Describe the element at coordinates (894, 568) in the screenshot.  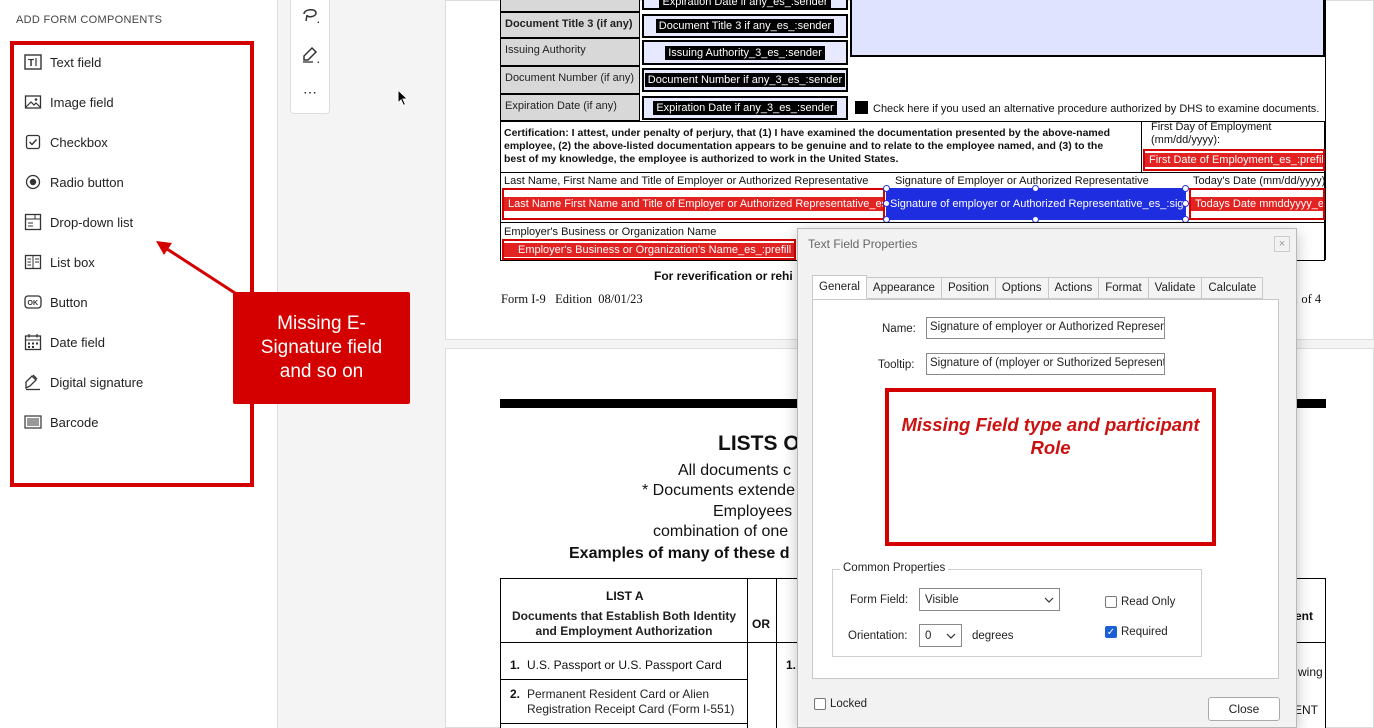
I see `common-properties-label: Common Properties` at that location.